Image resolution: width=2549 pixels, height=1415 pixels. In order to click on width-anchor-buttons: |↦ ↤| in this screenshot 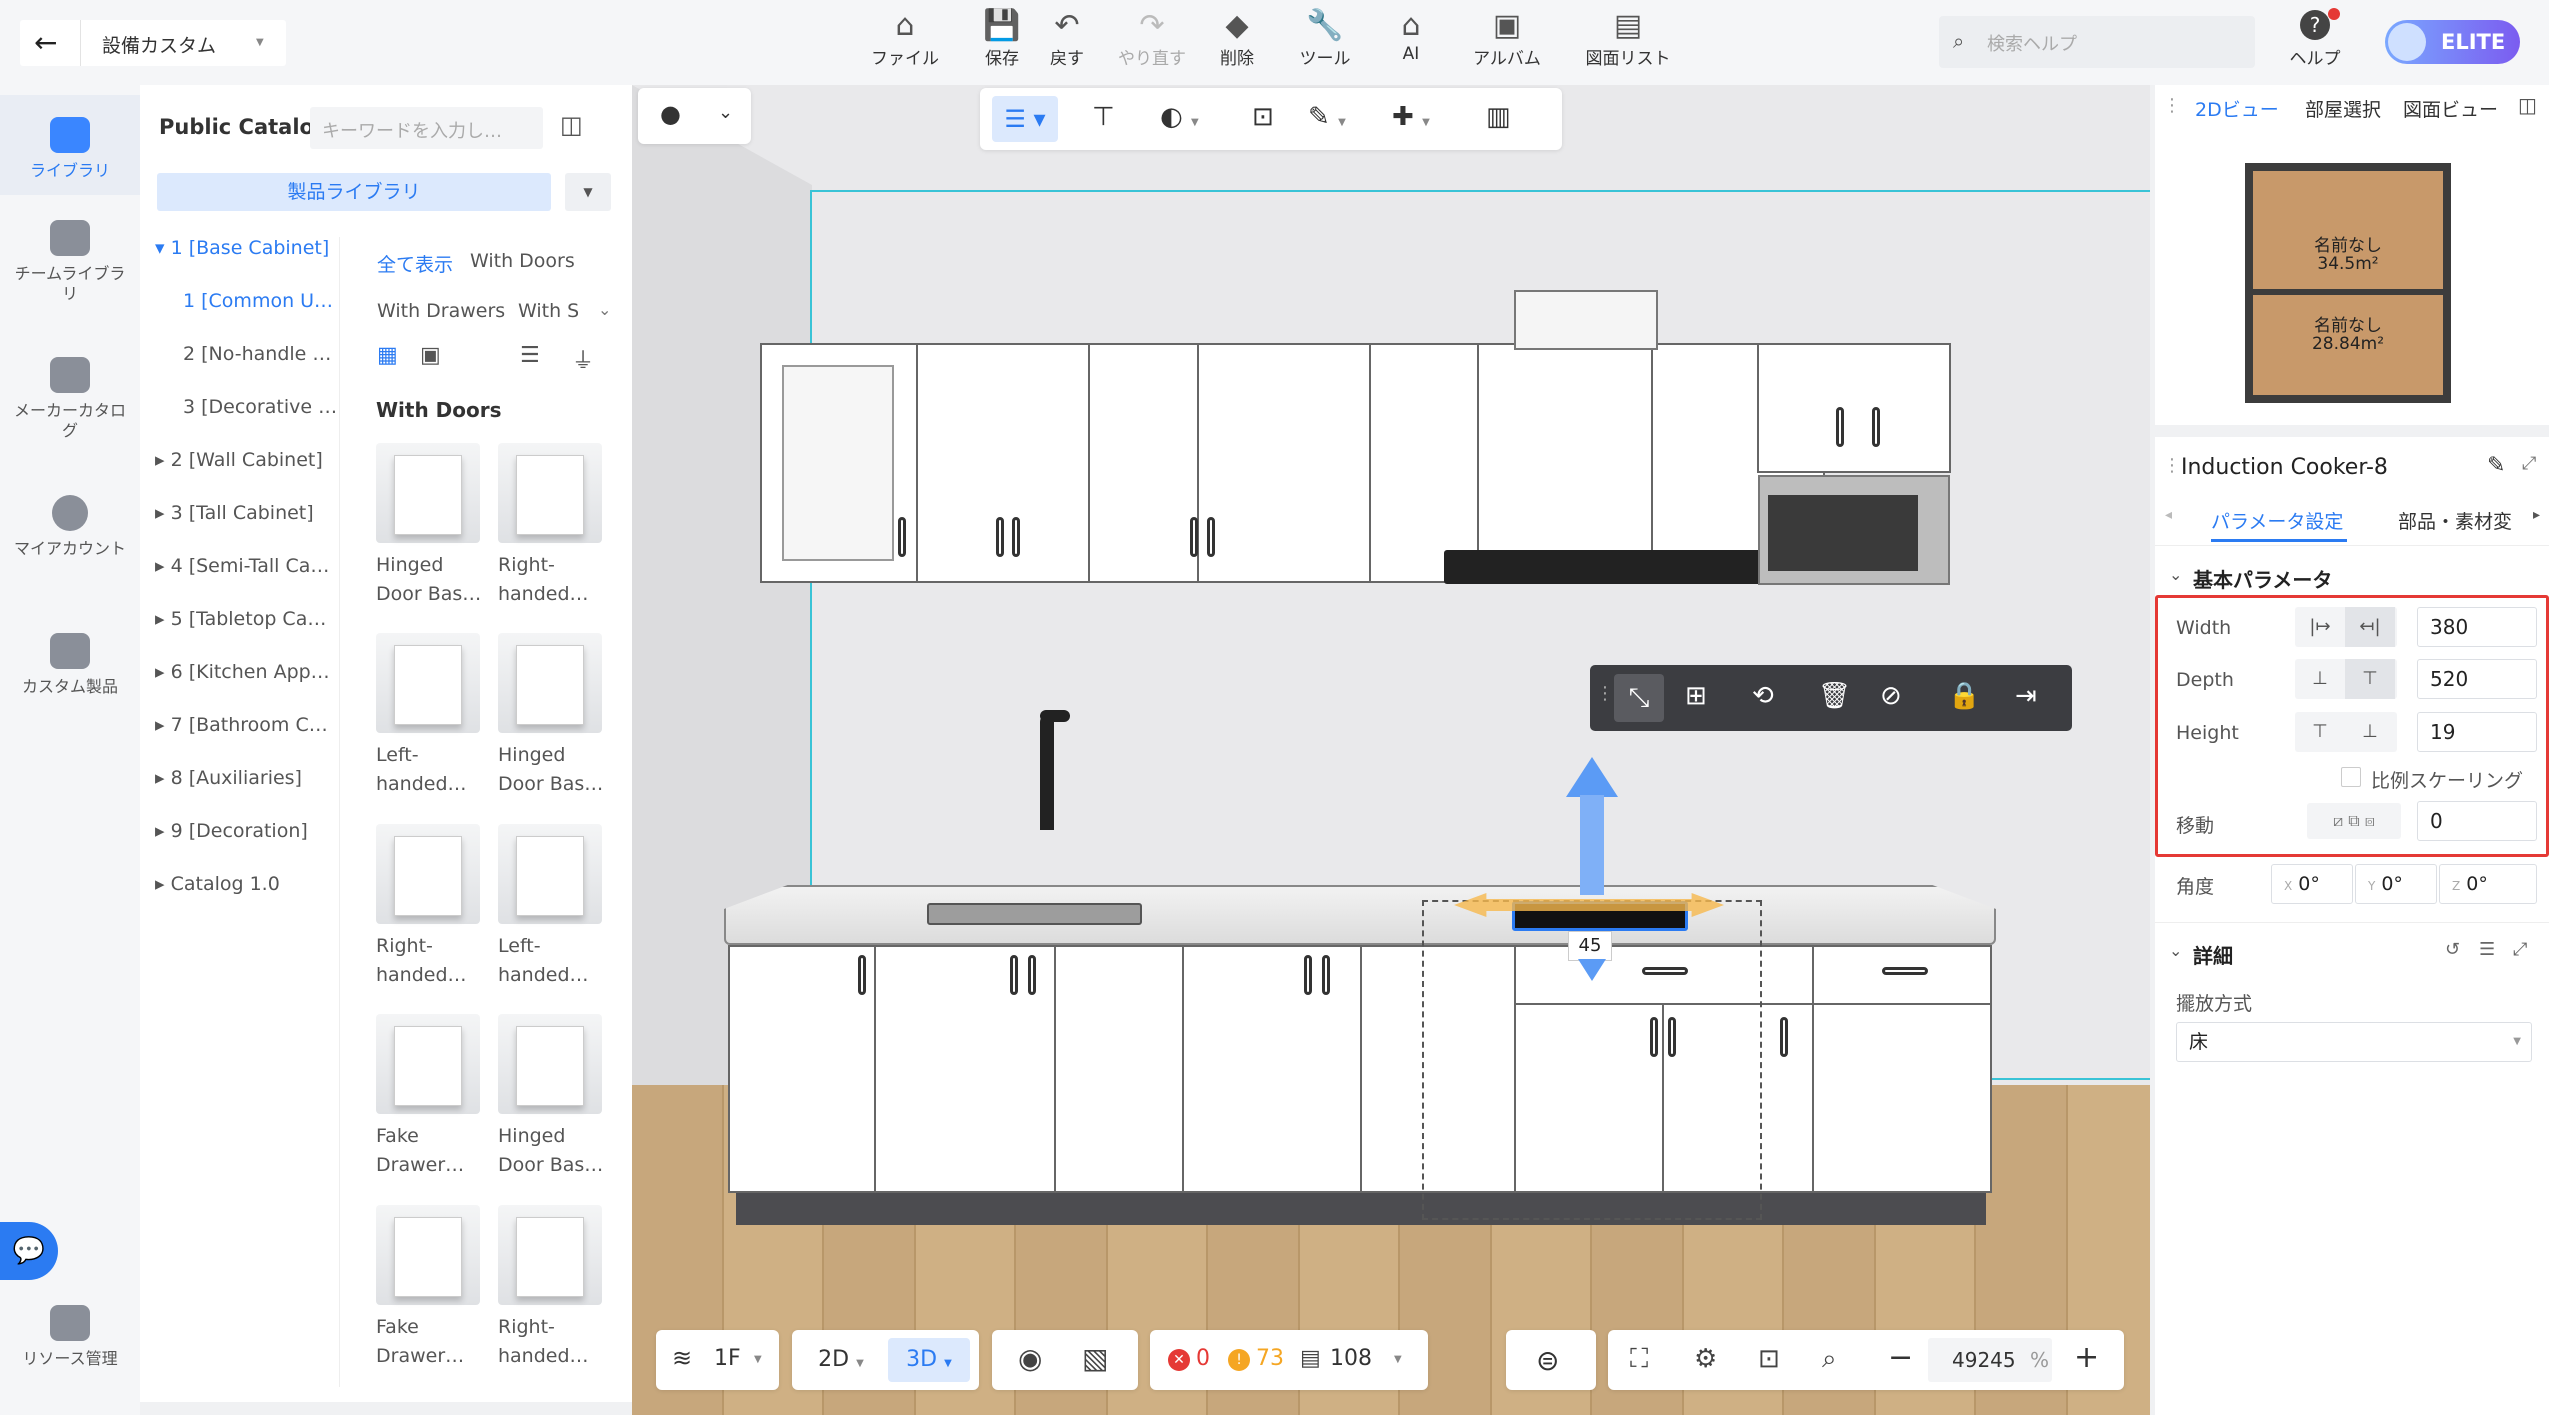, I will do `click(2346, 627)`.